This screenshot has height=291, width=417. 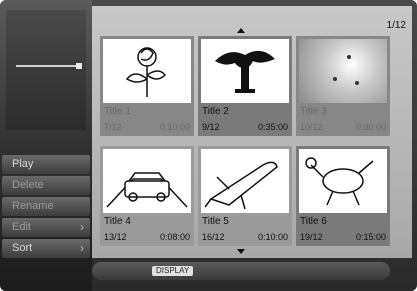 What do you see at coordinates (213, 237) in the screenshot?
I see `tile-index: 16/12` at bounding box center [213, 237].